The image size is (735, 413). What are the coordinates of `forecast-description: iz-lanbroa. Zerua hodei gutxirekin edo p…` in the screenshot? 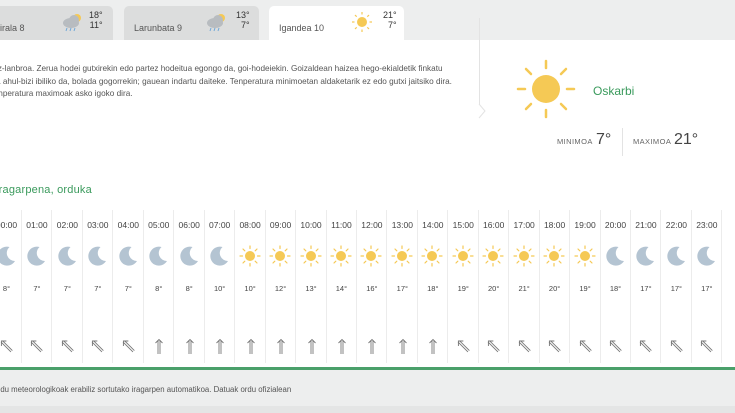 It's located at (232, 82).